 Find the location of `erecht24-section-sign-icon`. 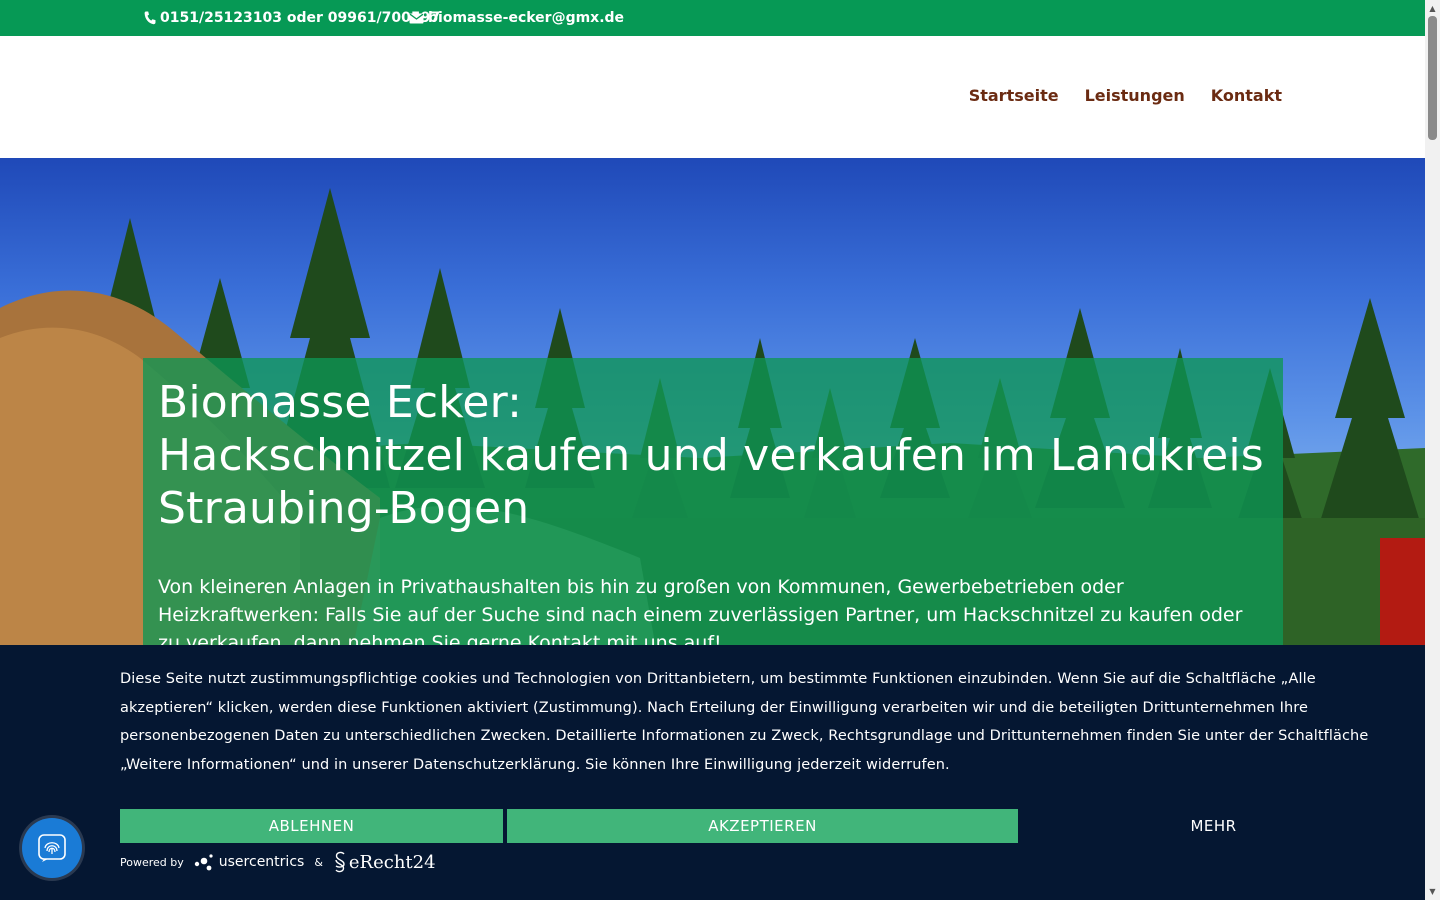

erecht24-section-sign-icon is located at coordinates (340, 862).